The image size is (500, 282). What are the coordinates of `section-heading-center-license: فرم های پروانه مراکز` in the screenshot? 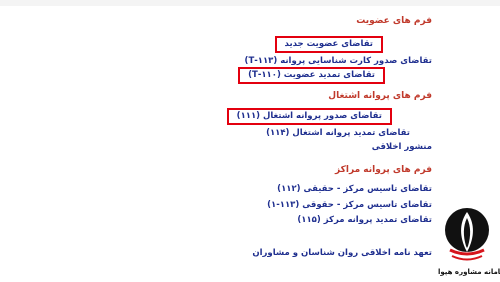 It's located at (383, 170).